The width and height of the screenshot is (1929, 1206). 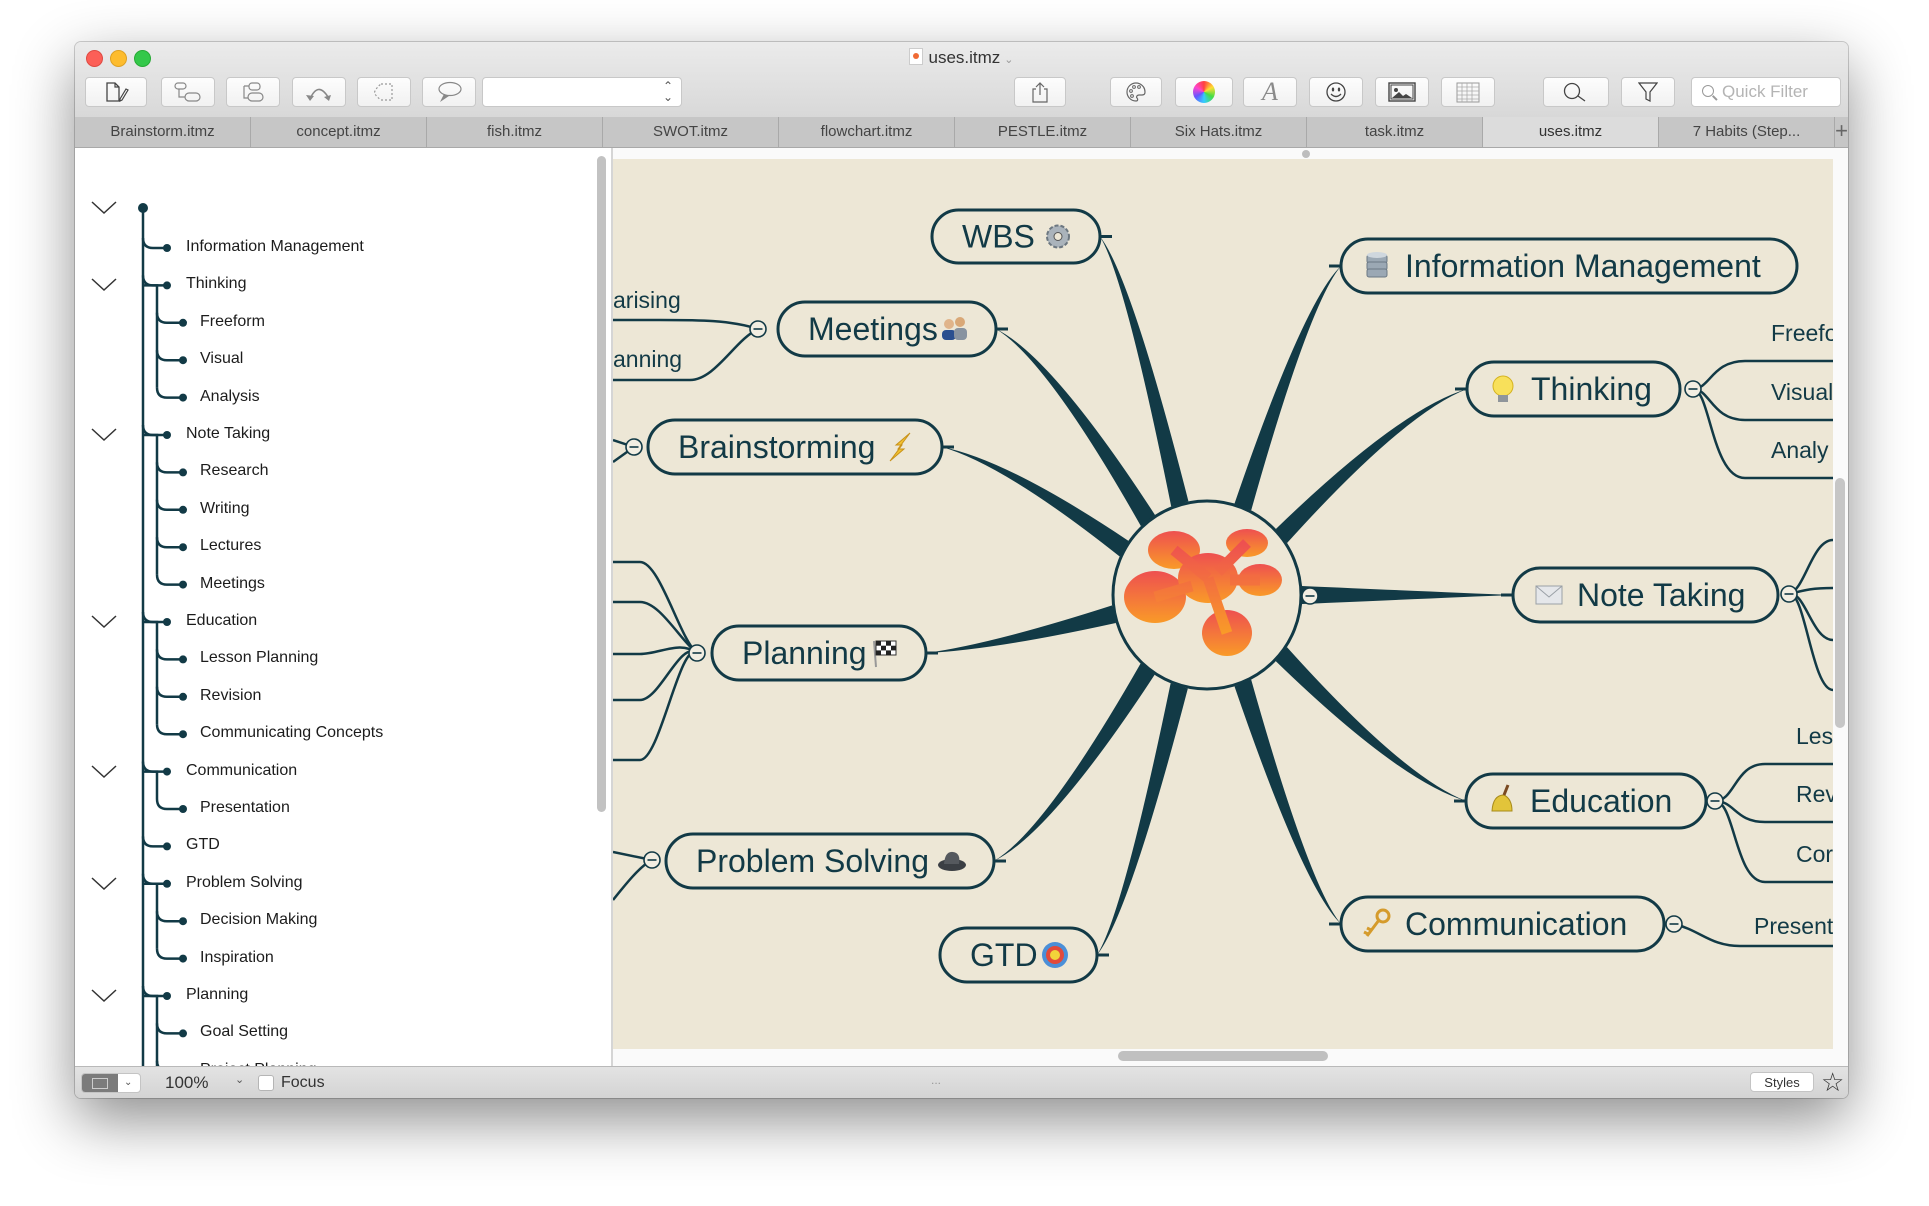 I want to click on topic-education: Education, so click(x=1586, y=801).